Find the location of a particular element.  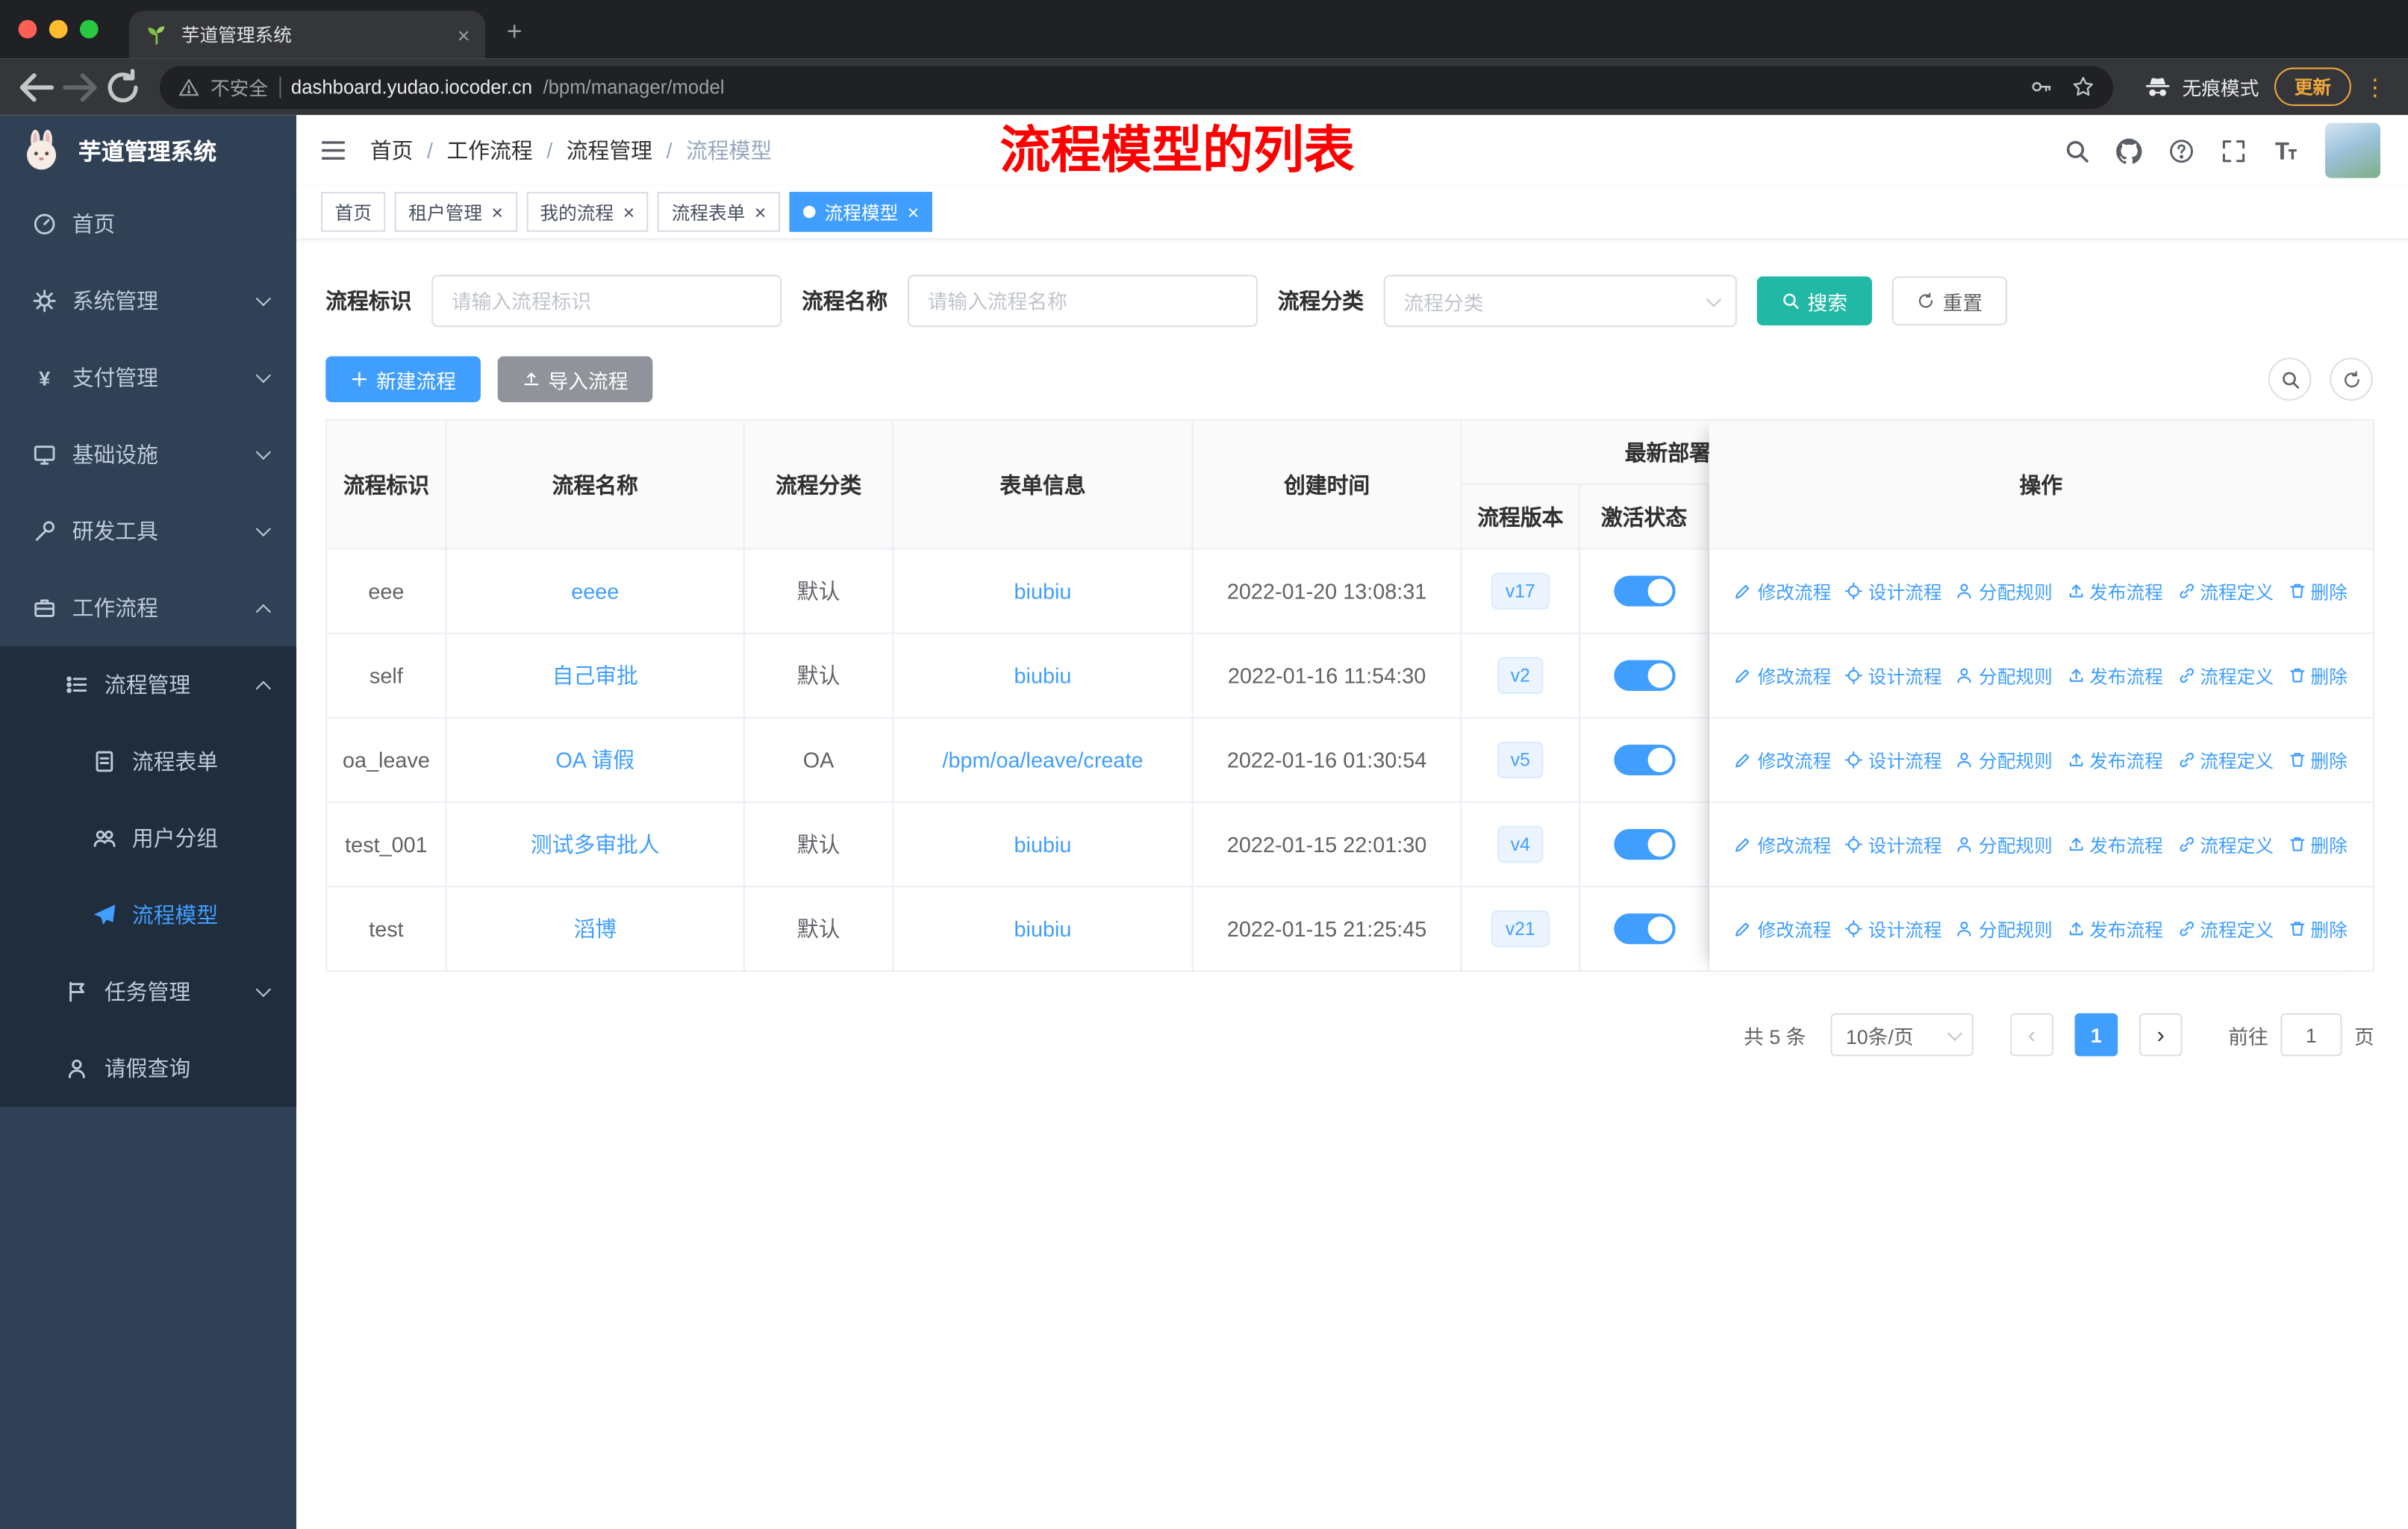

new-tab-button: + is located at coordinates (514, 32).